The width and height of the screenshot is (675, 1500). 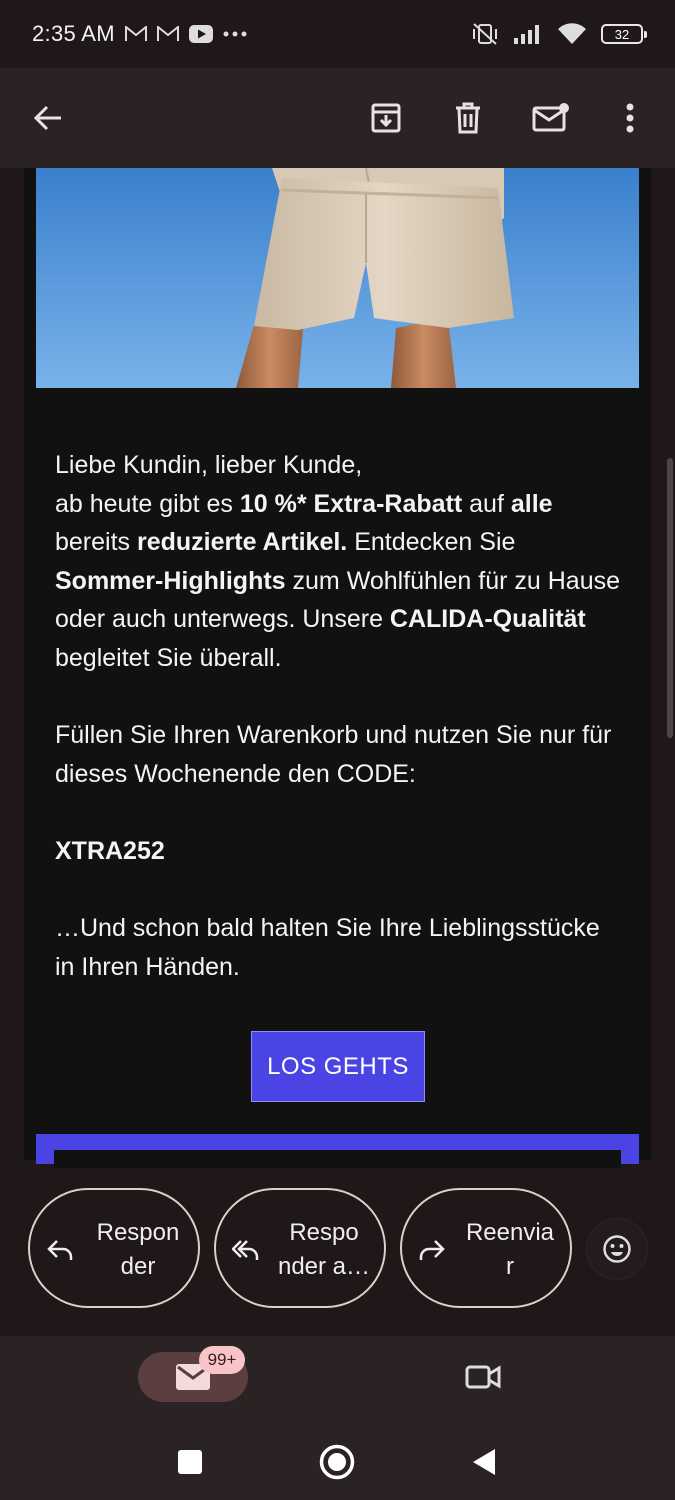 I want to click on reply-all-icon, so click(x=245, y=1250).